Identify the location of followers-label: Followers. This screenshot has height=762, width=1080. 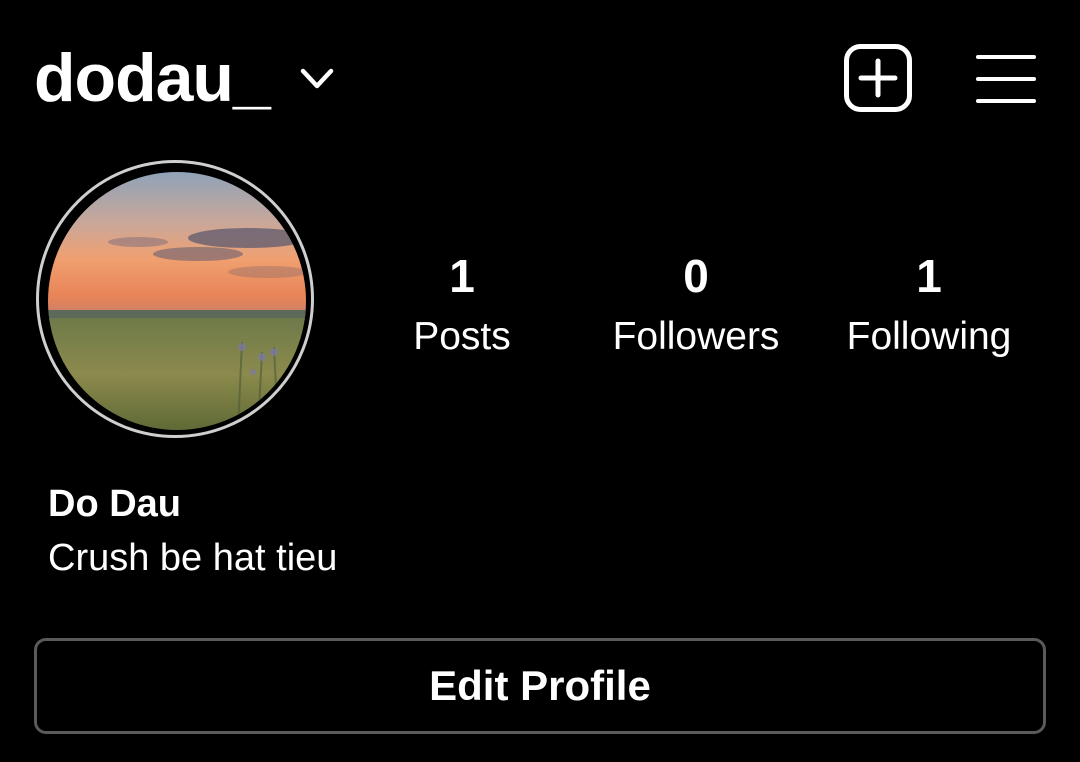
(696, 336).